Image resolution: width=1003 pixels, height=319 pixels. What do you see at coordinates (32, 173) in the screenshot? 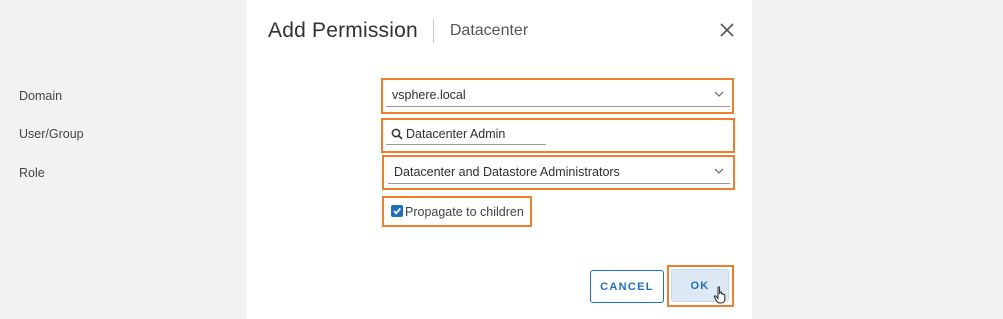
I see `role-label: Role` at bounding box center [32, 173].